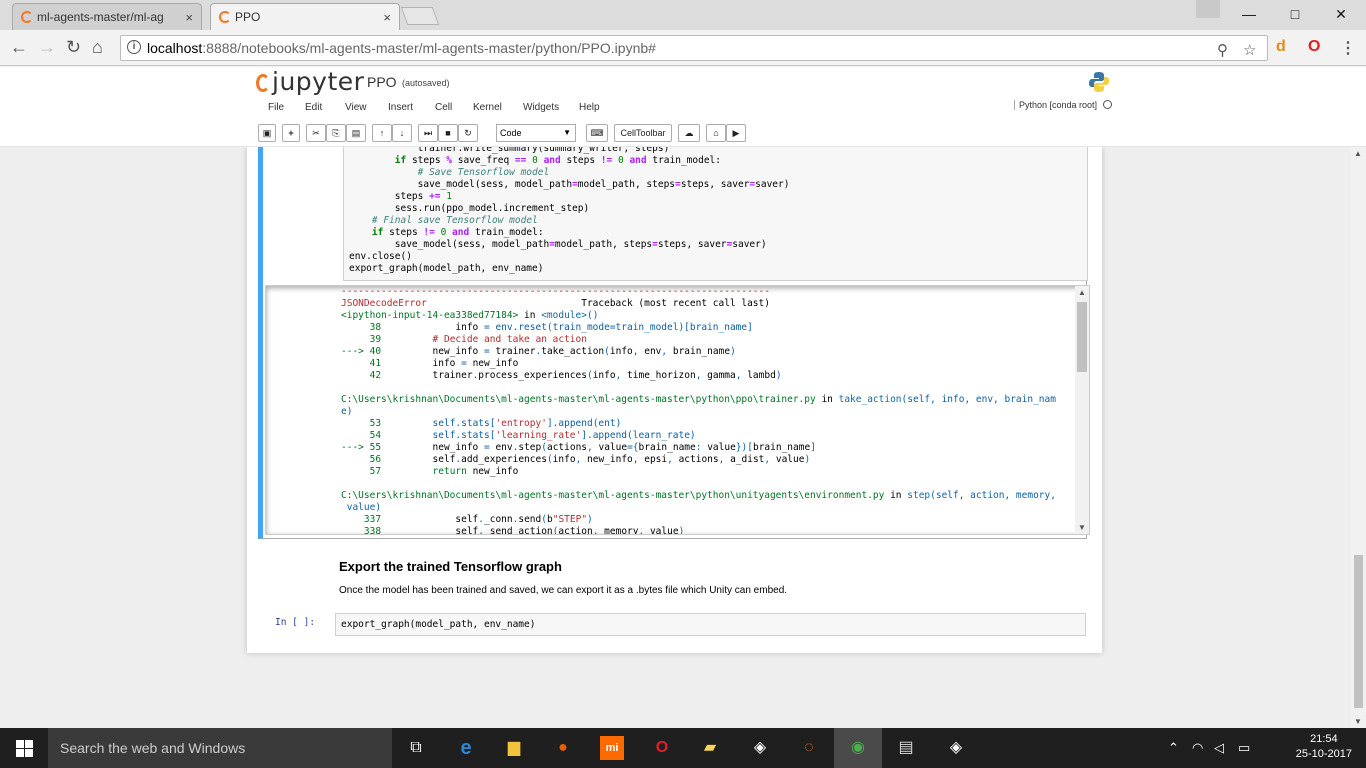 The height and width of the screenshot is (768, 1366). I want to click on output-scroll-thumb, so click(1082, 337).